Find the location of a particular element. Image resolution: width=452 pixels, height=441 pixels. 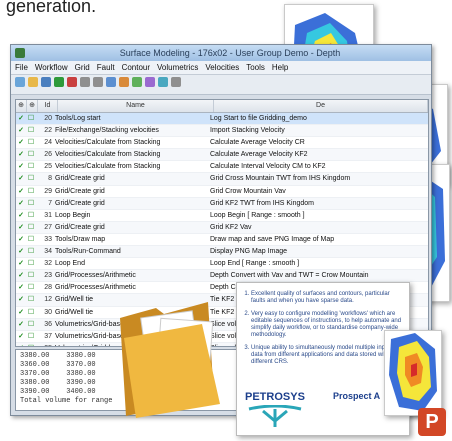

copy-icon is located at coordinates (85, 82).